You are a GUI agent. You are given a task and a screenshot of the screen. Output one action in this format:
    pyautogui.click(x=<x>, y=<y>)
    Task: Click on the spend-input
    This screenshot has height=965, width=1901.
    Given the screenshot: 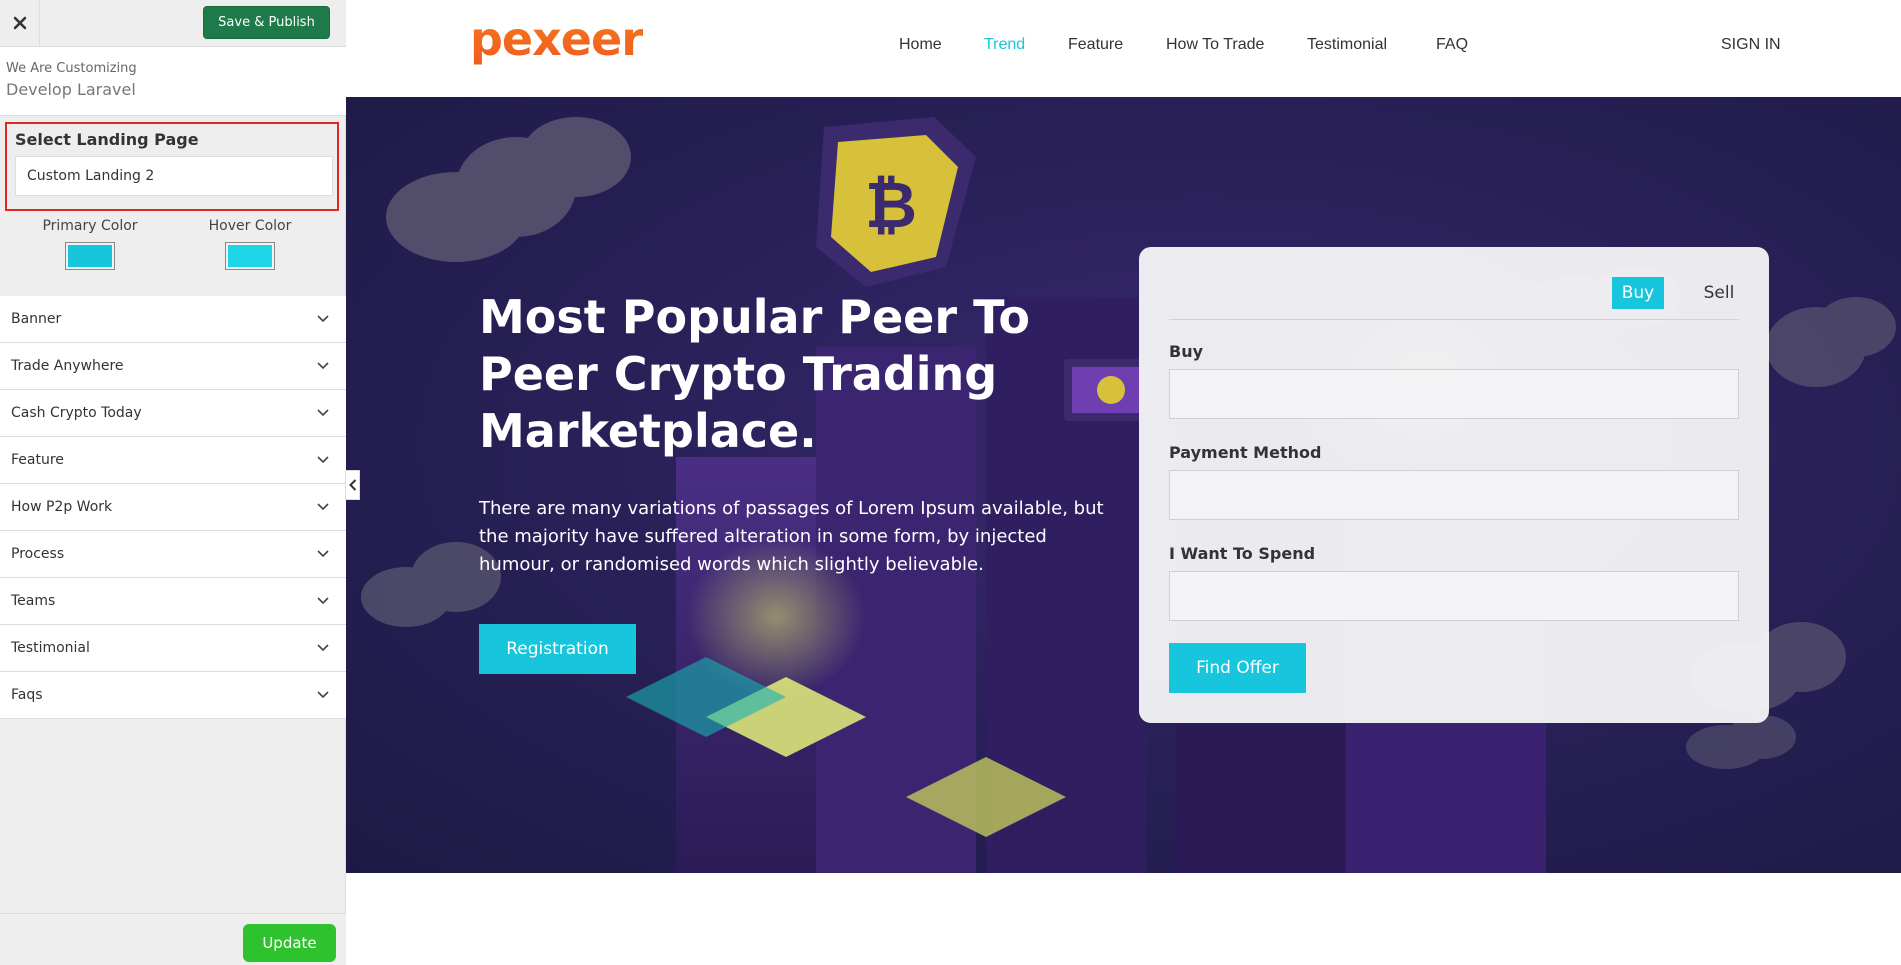 What is the action you would take?
    pyautogui.click(x=1454, y=596)
    